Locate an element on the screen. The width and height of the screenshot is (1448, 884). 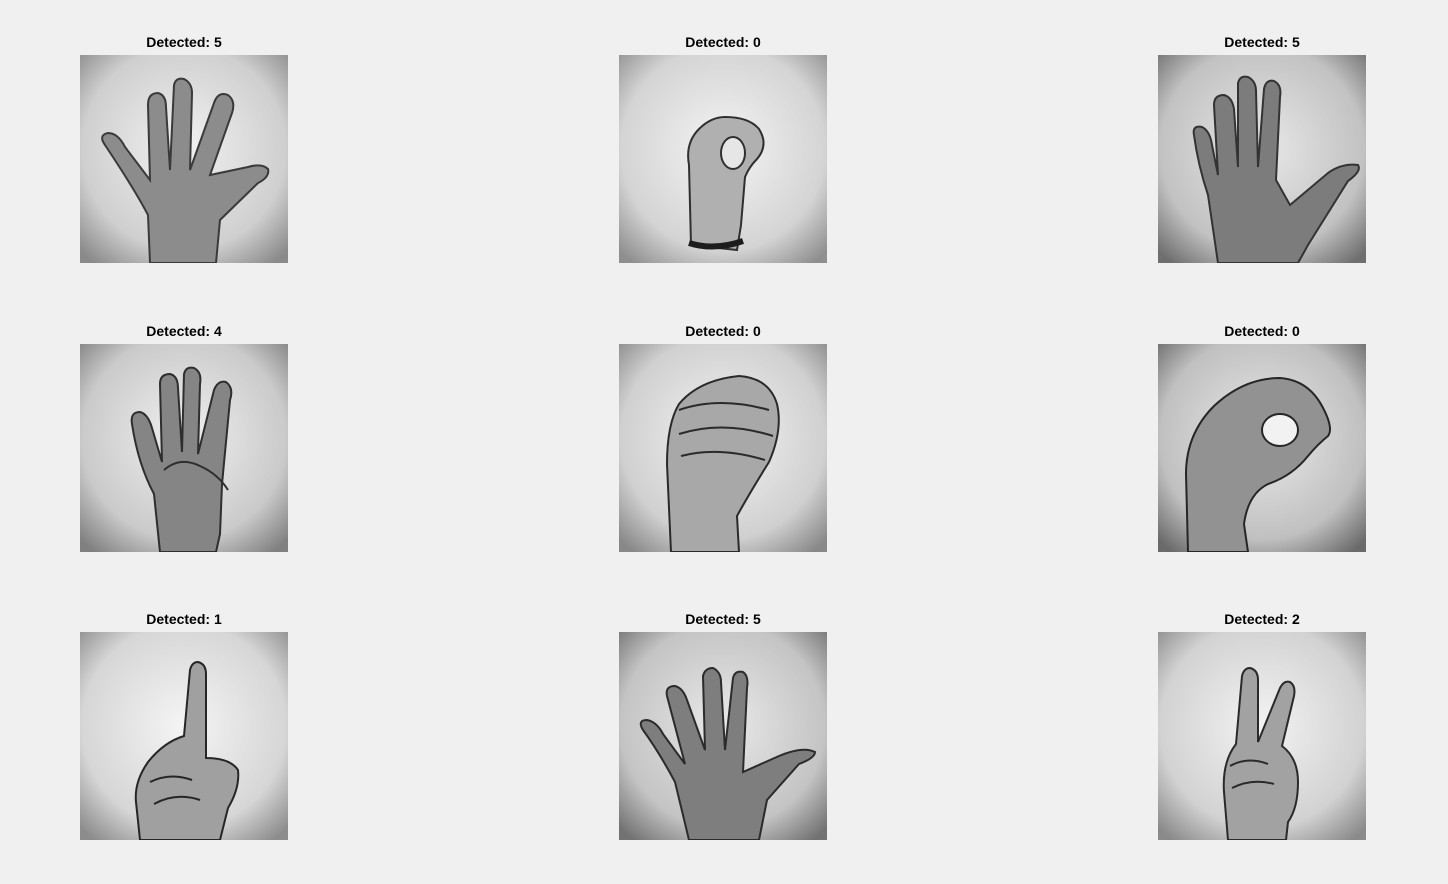
subplot-title: Detected: 2 is located at coordinates (1262, 619).